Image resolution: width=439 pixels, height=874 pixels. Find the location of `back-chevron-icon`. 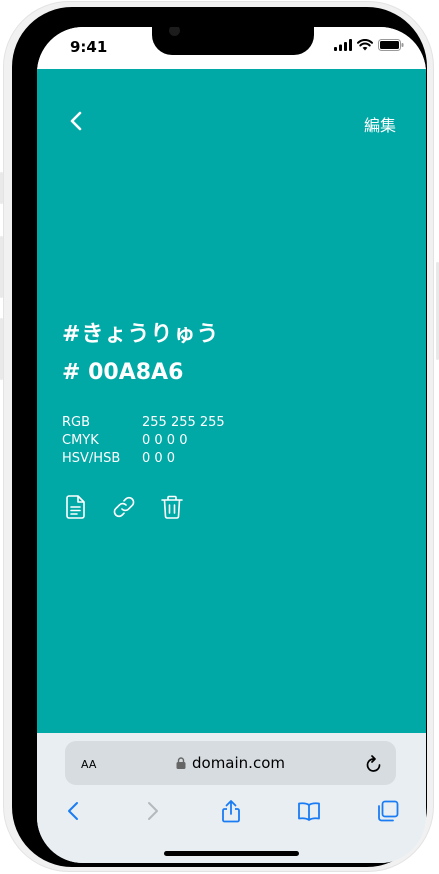

back-chevron-icon is located at coordinates (77, 121).